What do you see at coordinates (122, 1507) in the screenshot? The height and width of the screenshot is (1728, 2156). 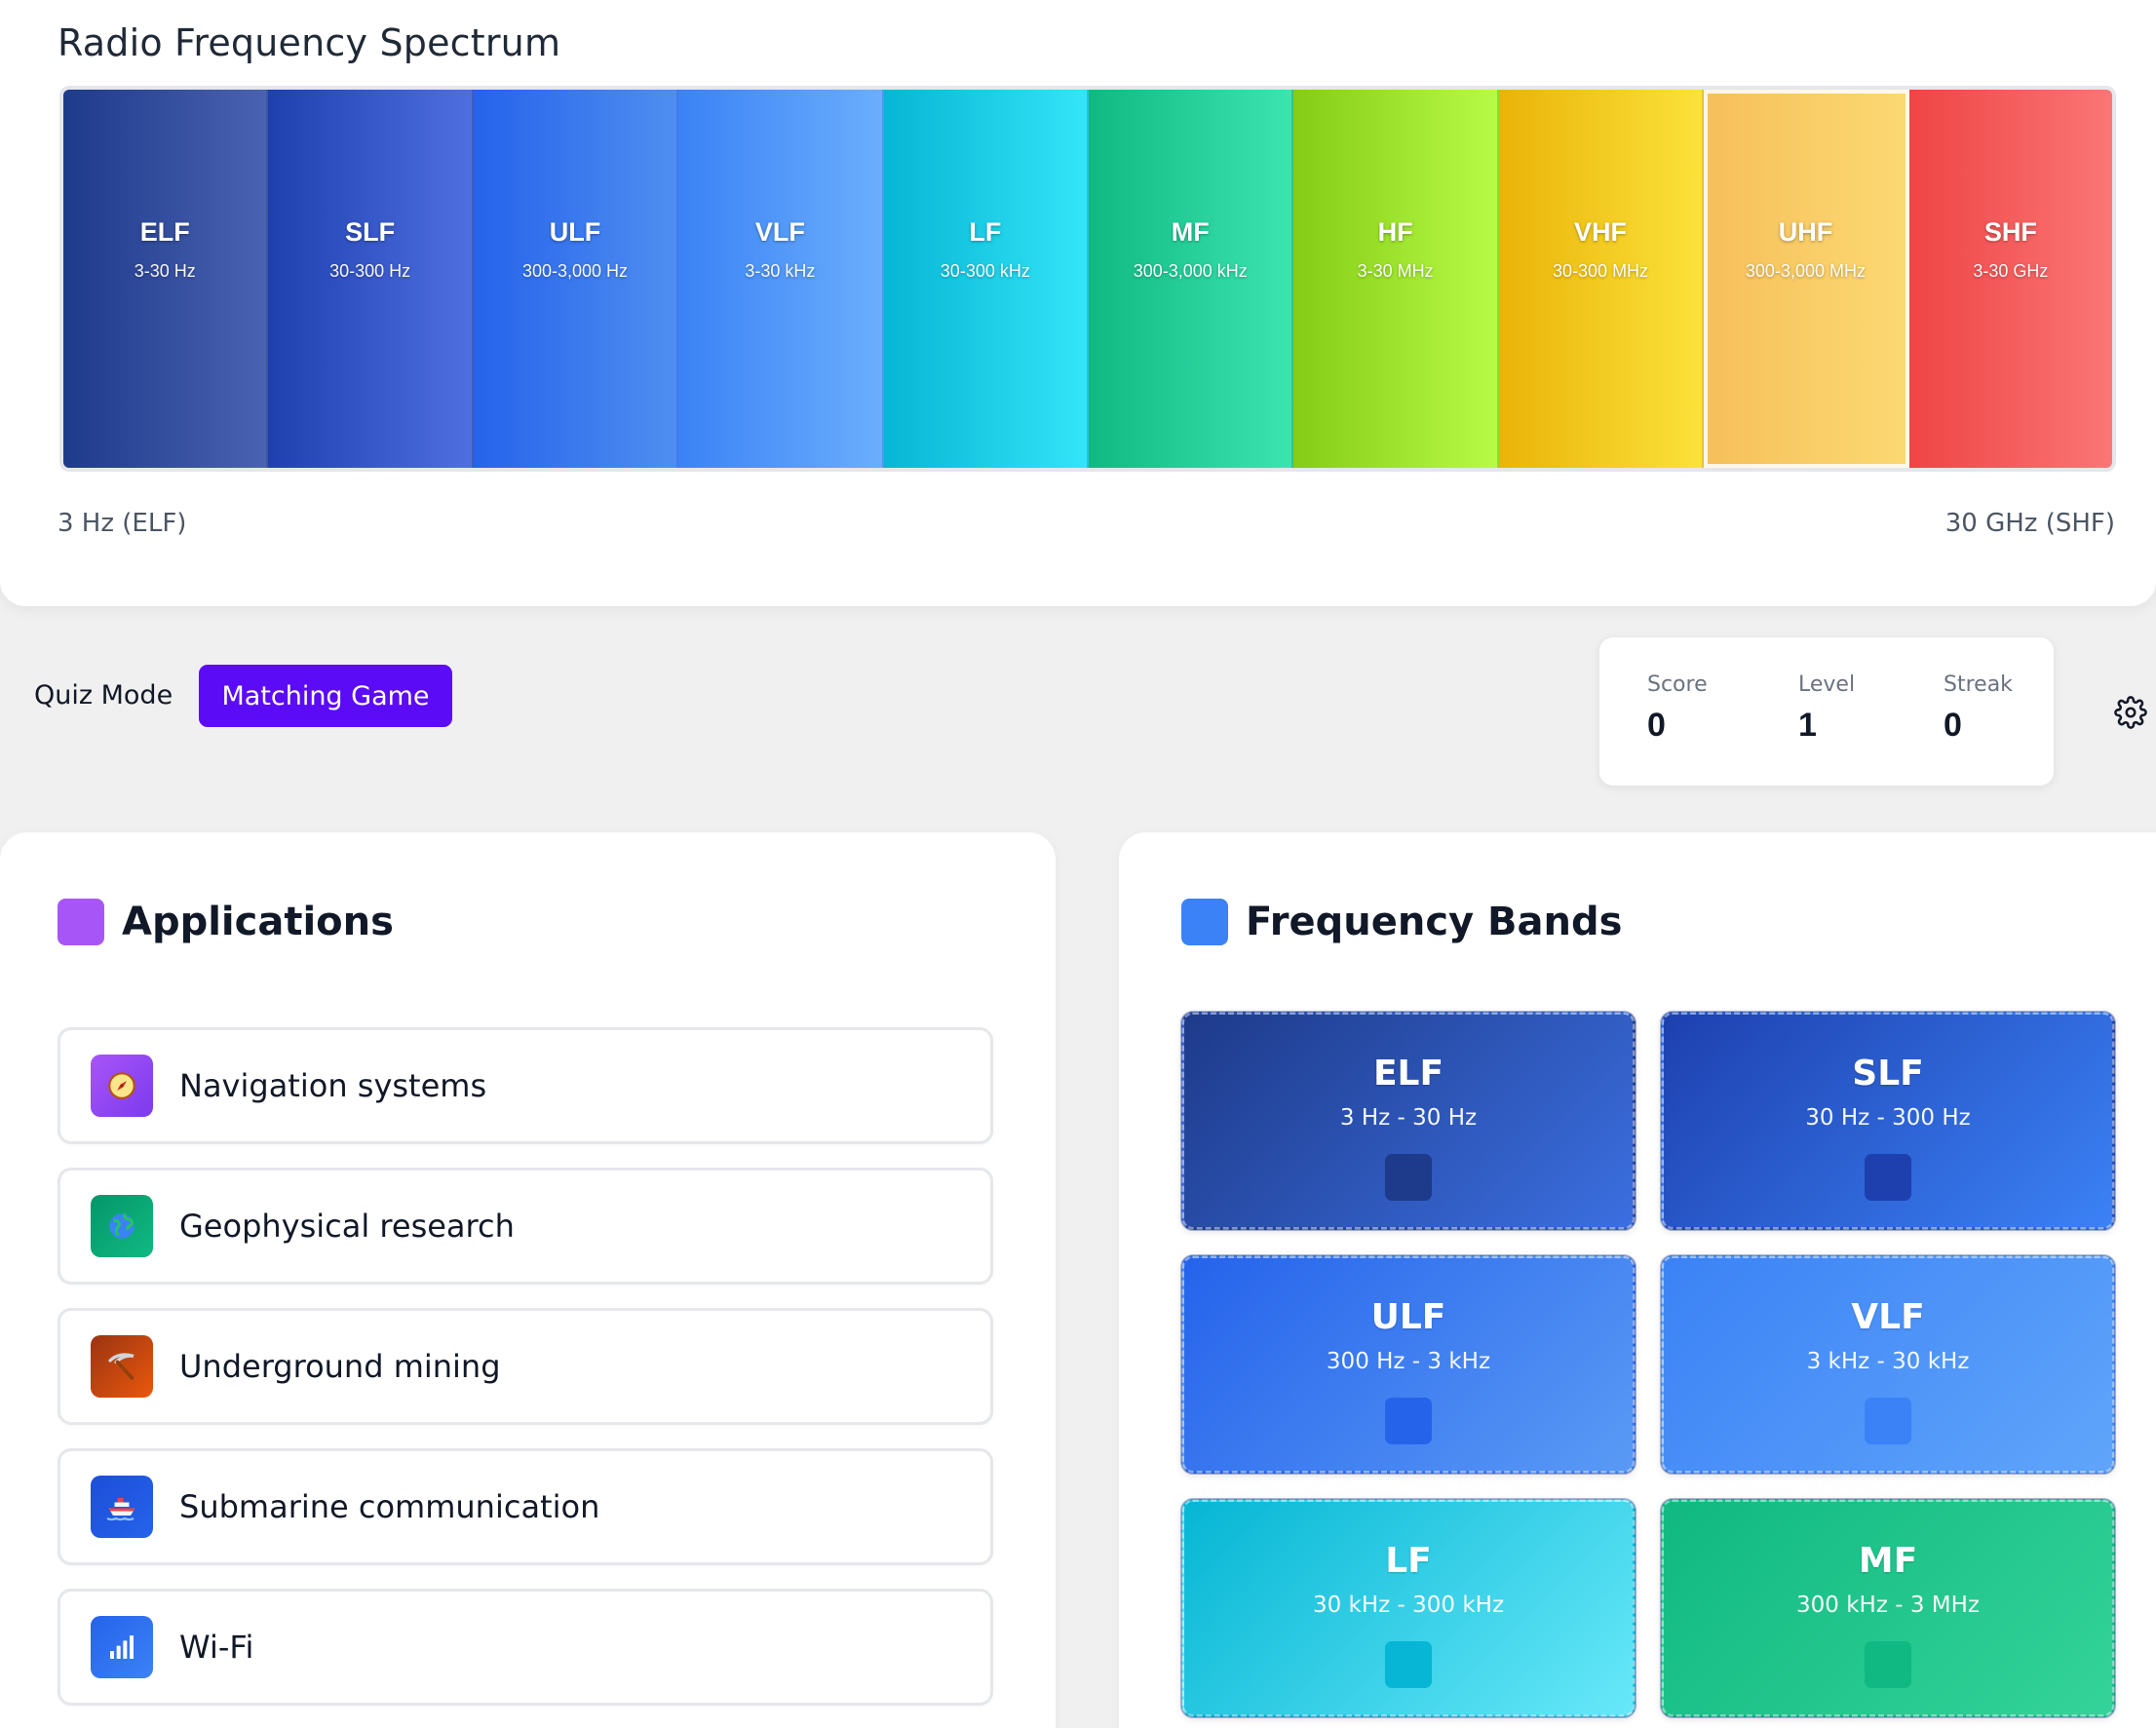 I see `ship-icon` at bounding box center [122, 1507].